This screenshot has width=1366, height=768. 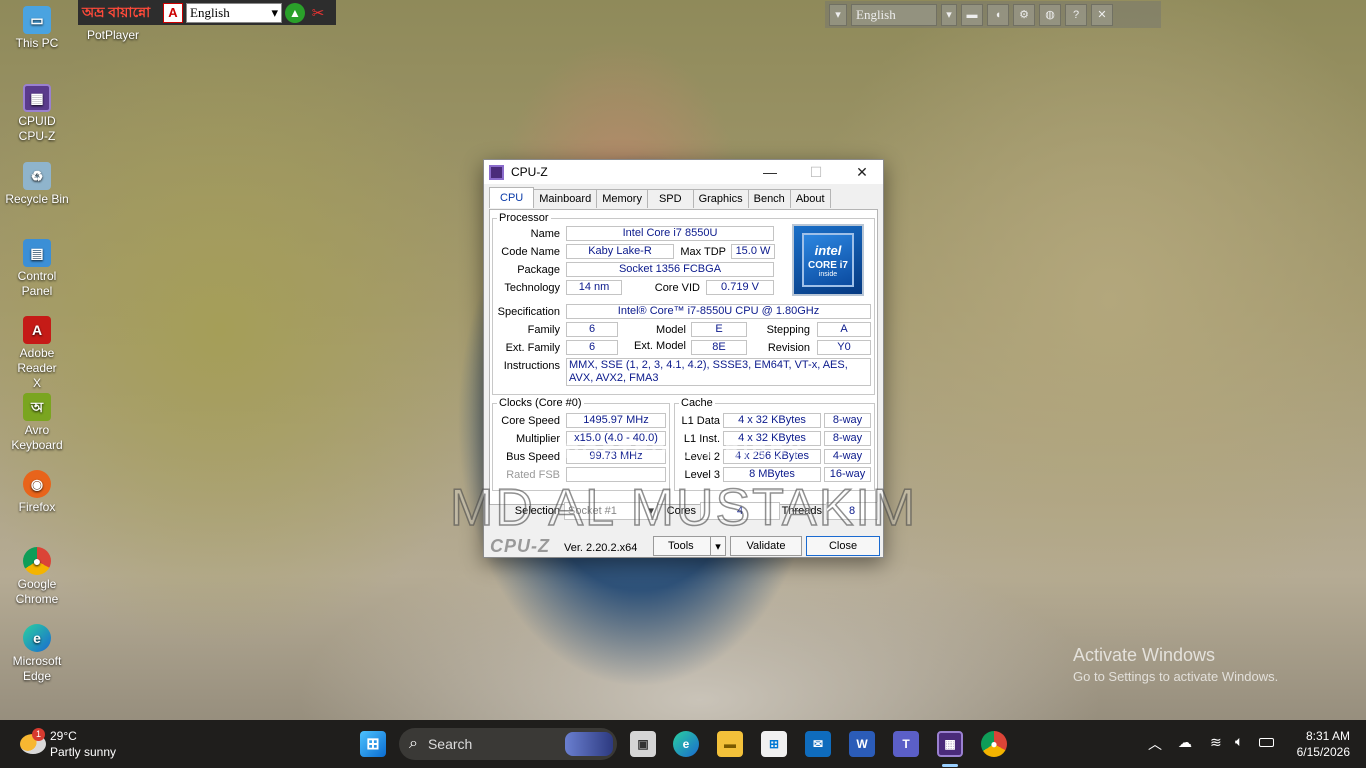 I want to click on validate-button: Validate, so click(x=766, y=546).